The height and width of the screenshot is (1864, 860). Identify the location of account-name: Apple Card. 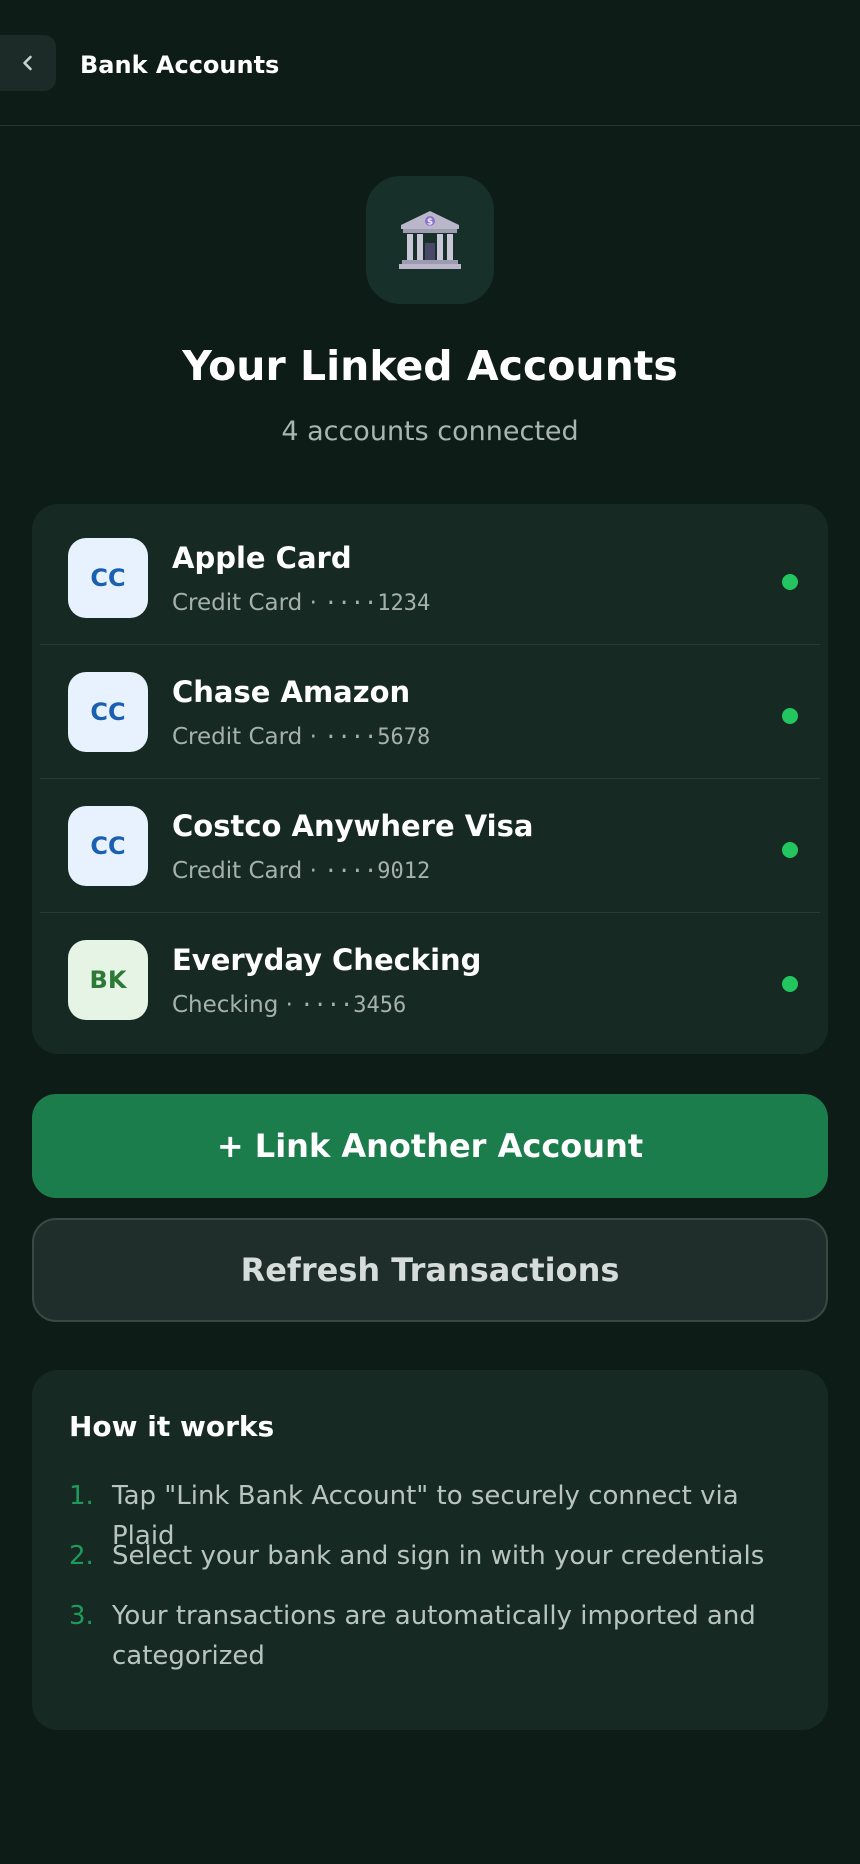
(262, 558).